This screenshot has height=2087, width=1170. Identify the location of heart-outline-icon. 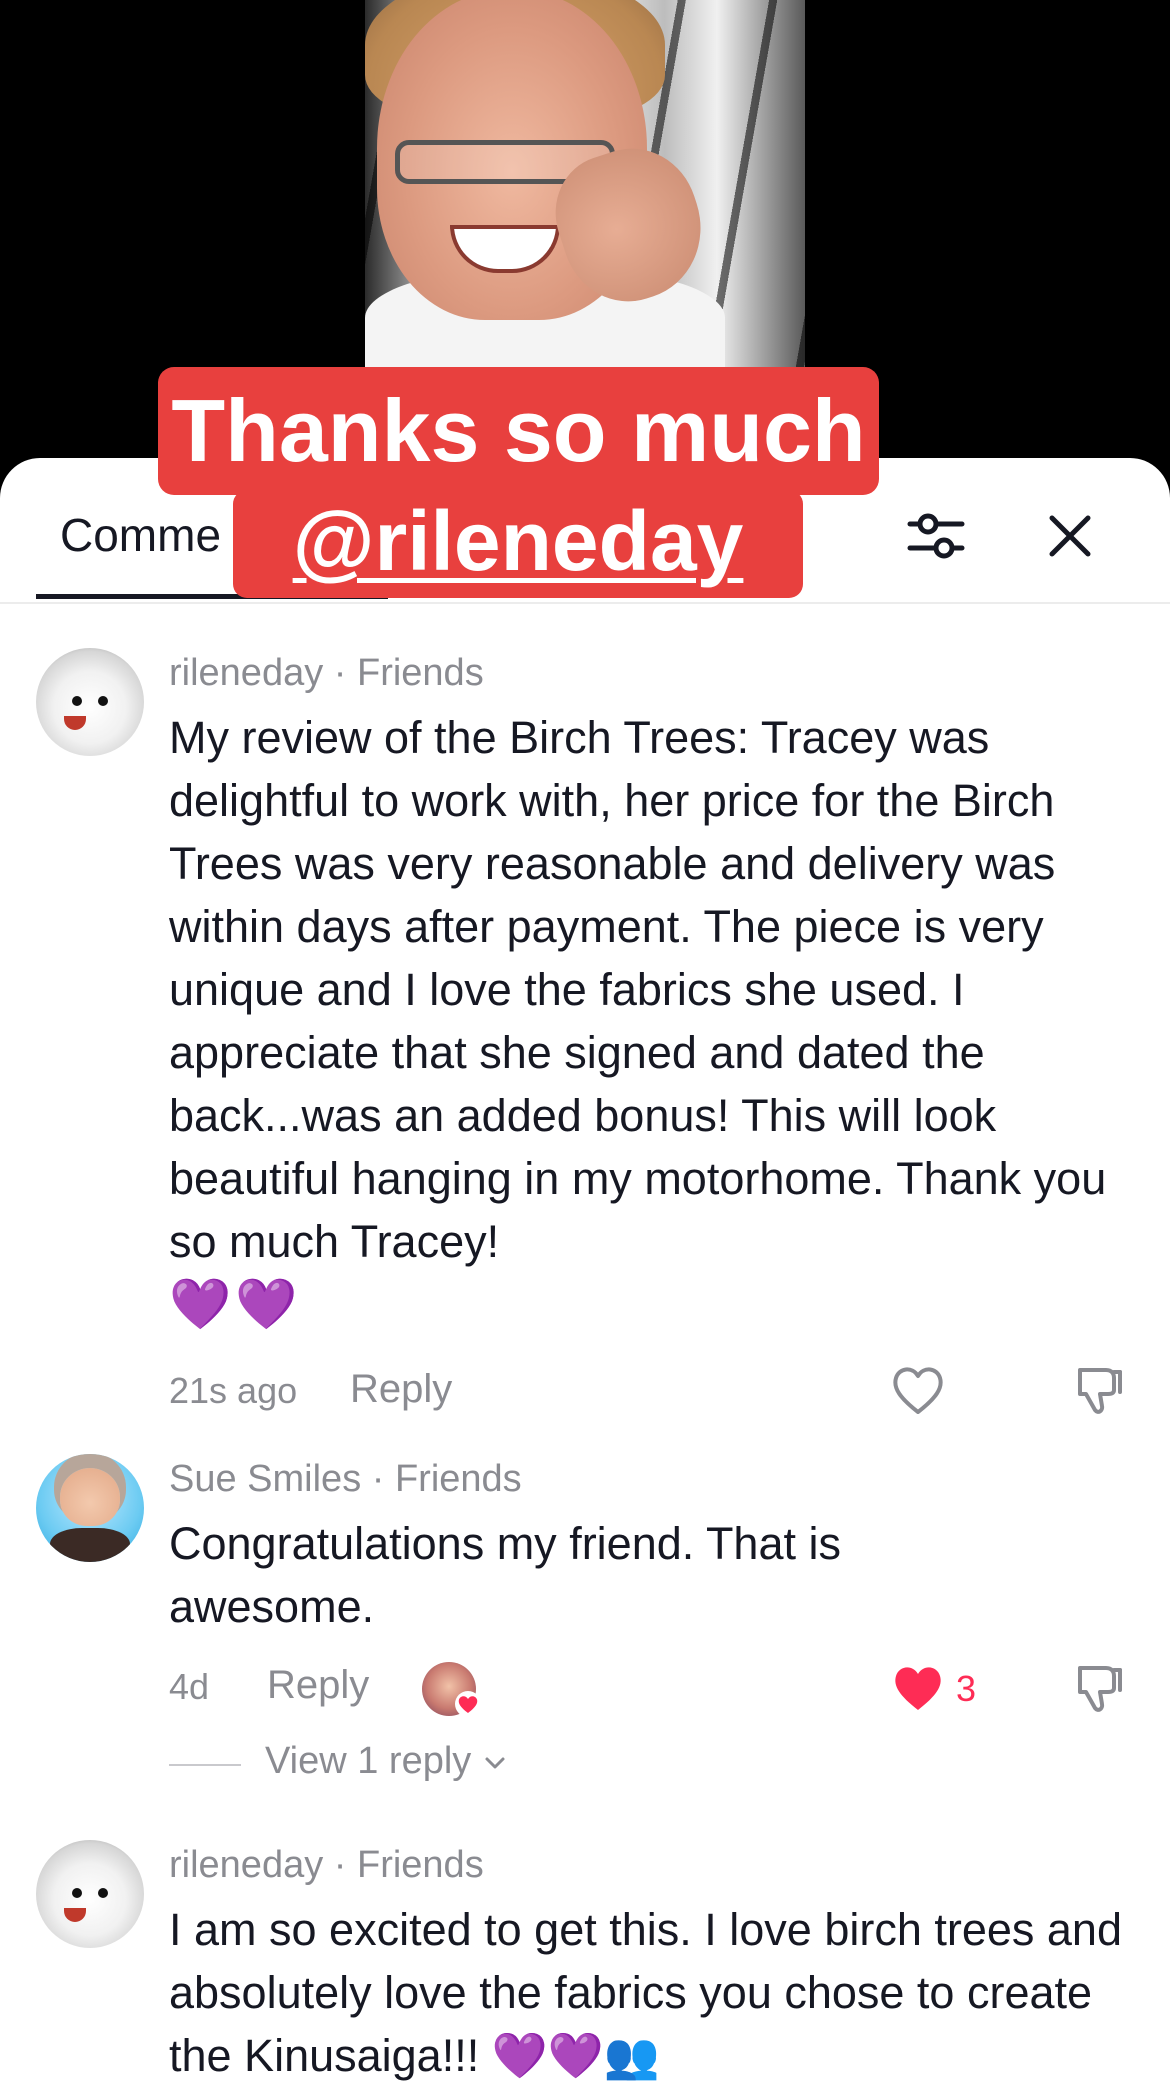
(918, 1390).